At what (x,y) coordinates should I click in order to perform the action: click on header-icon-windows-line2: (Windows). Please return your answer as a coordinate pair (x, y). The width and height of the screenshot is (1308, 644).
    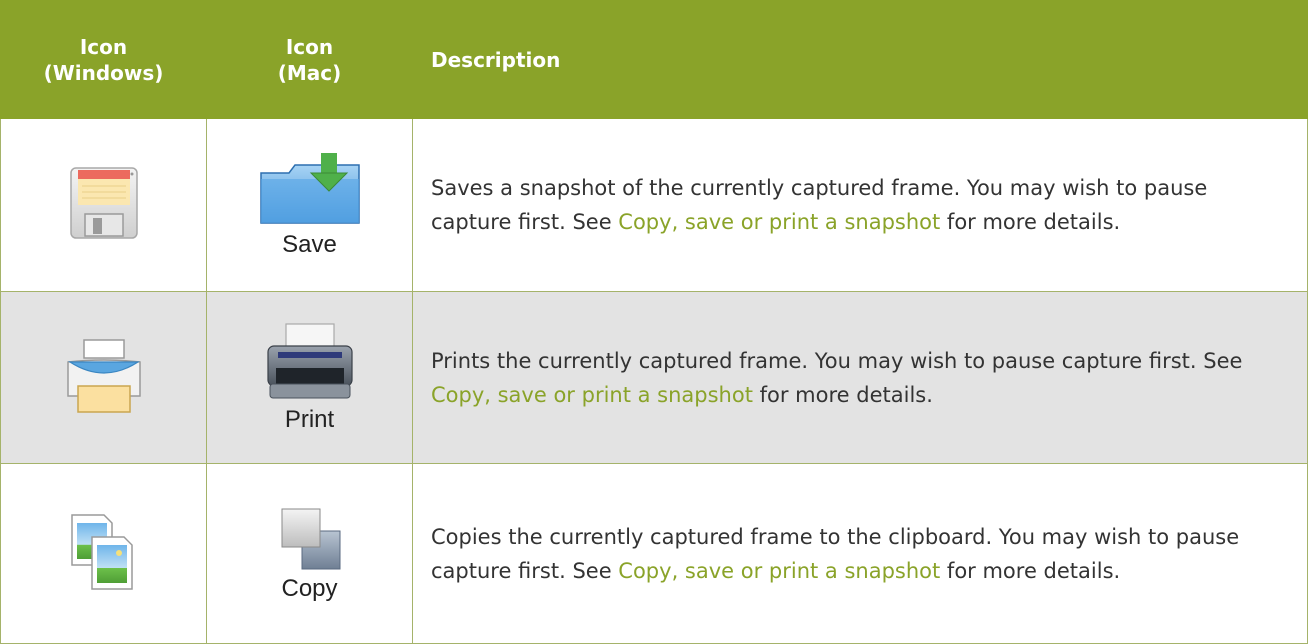
    Looking at the image, I should click on (103, 72).